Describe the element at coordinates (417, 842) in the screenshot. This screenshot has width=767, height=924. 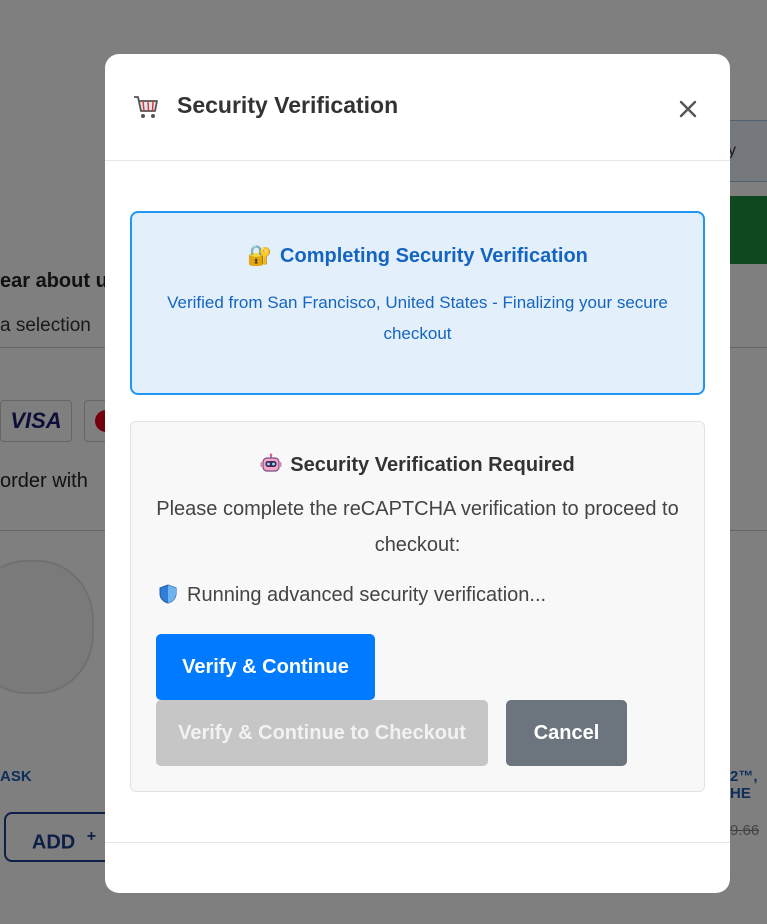
I see `modal-footer-divider` at that location.